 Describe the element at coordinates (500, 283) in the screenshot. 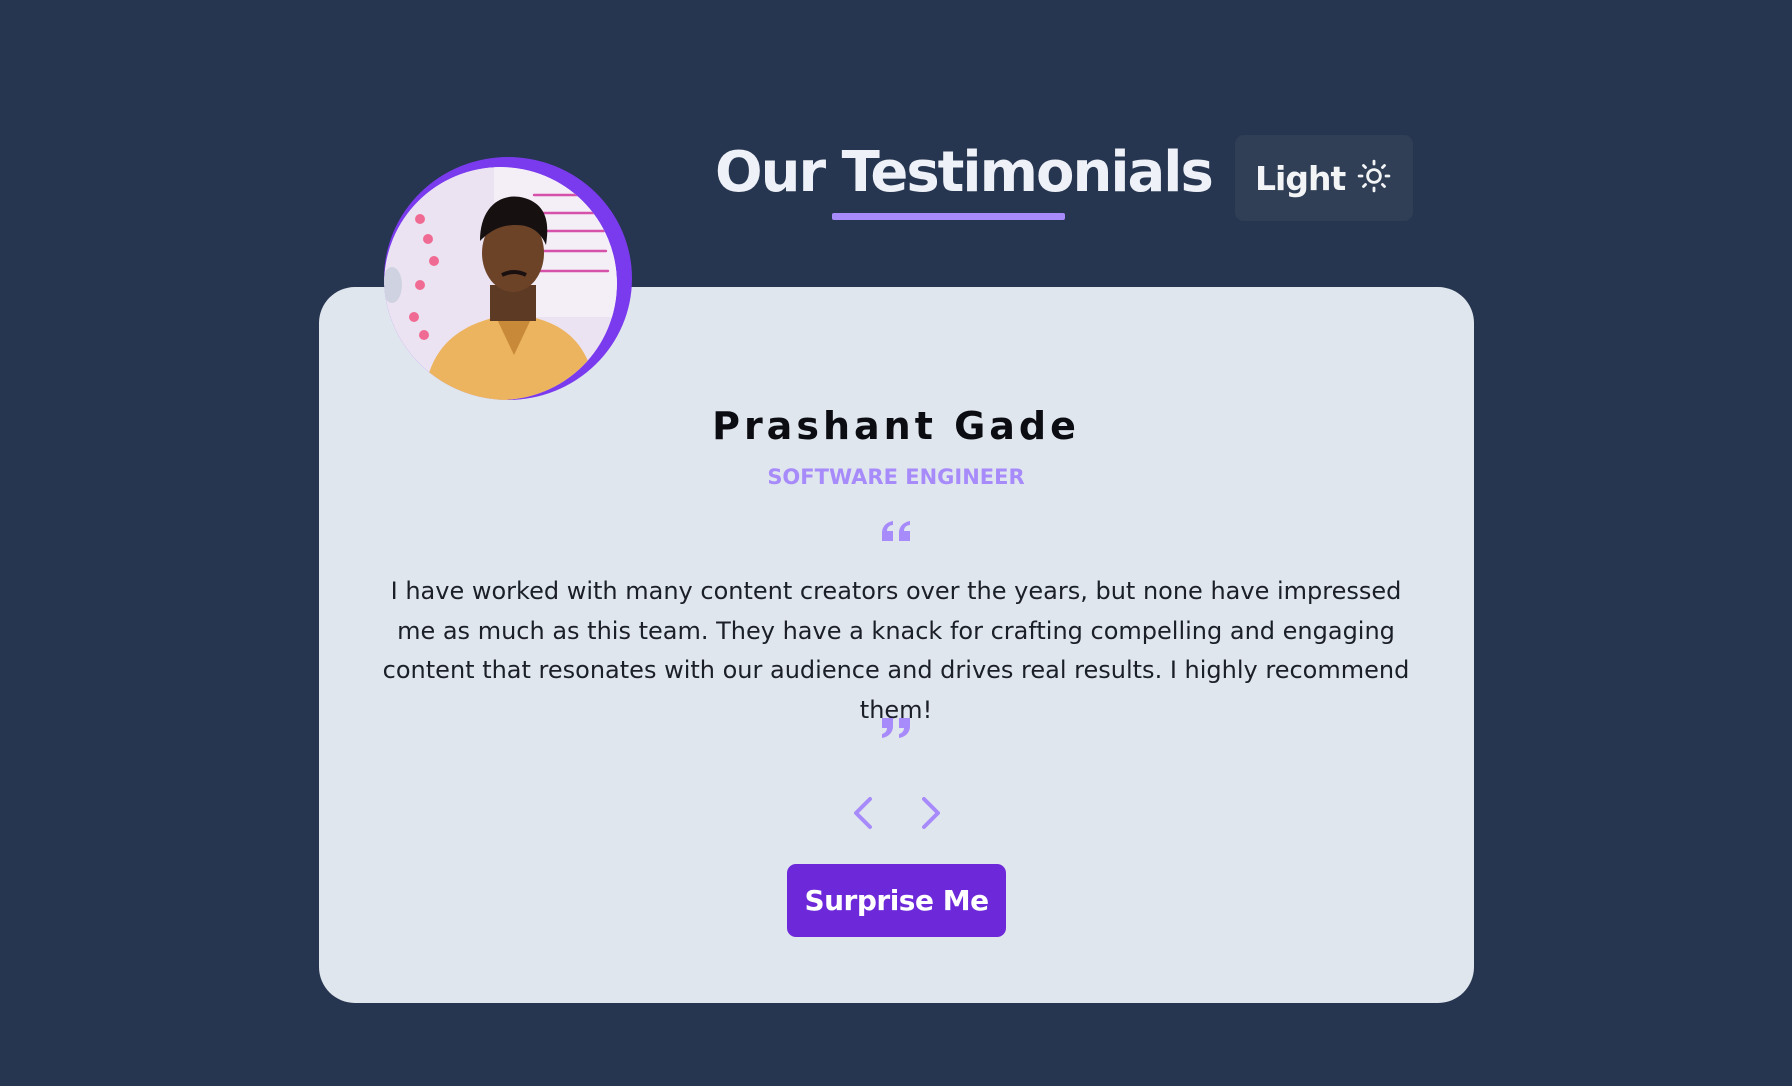

I see `avatar` at that location.